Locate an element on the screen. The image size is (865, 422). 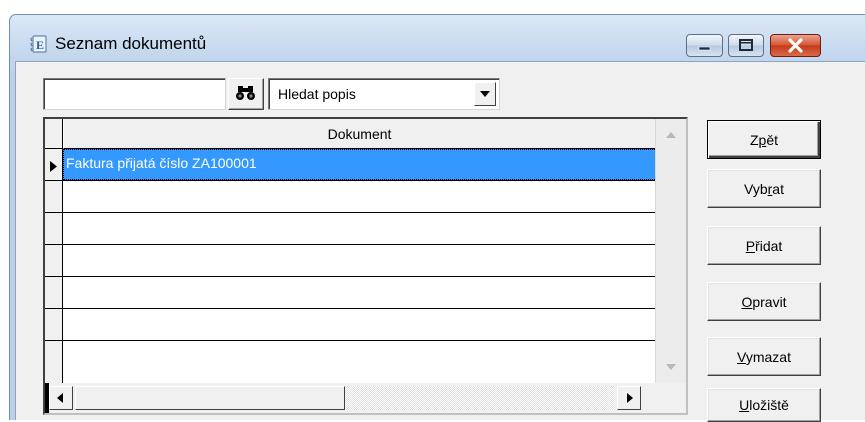
row-pointer-icon is located at coordinates (53, 168).